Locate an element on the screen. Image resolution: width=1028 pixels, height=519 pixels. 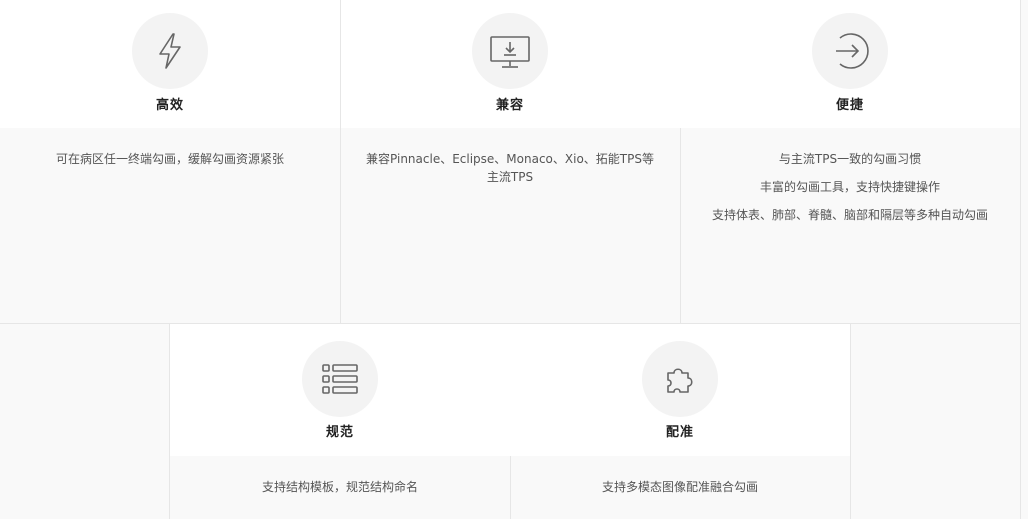
feature-description-line: 支持结构模板，规范结构命名 is located at coordinates (339, 487).